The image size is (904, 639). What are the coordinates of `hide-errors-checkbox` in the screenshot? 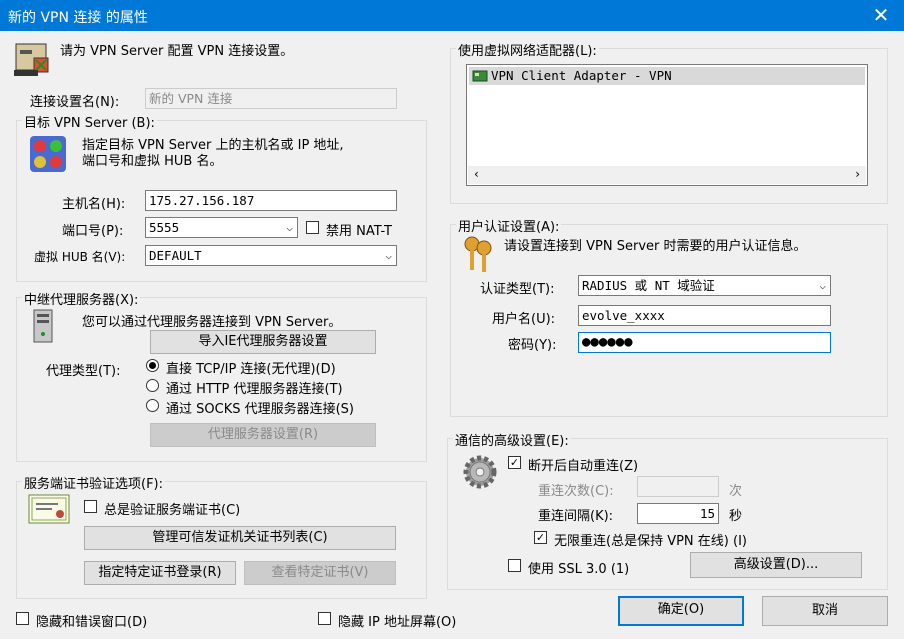 It's located at (22, 618).